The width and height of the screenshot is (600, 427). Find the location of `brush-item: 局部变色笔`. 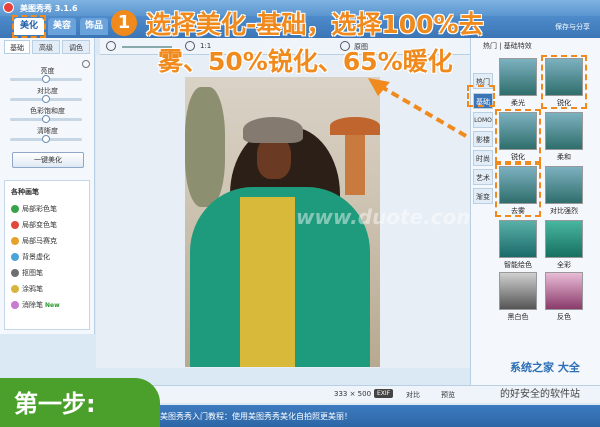

brush-item: 局部变色笔 is located at coordinates (34, 225).